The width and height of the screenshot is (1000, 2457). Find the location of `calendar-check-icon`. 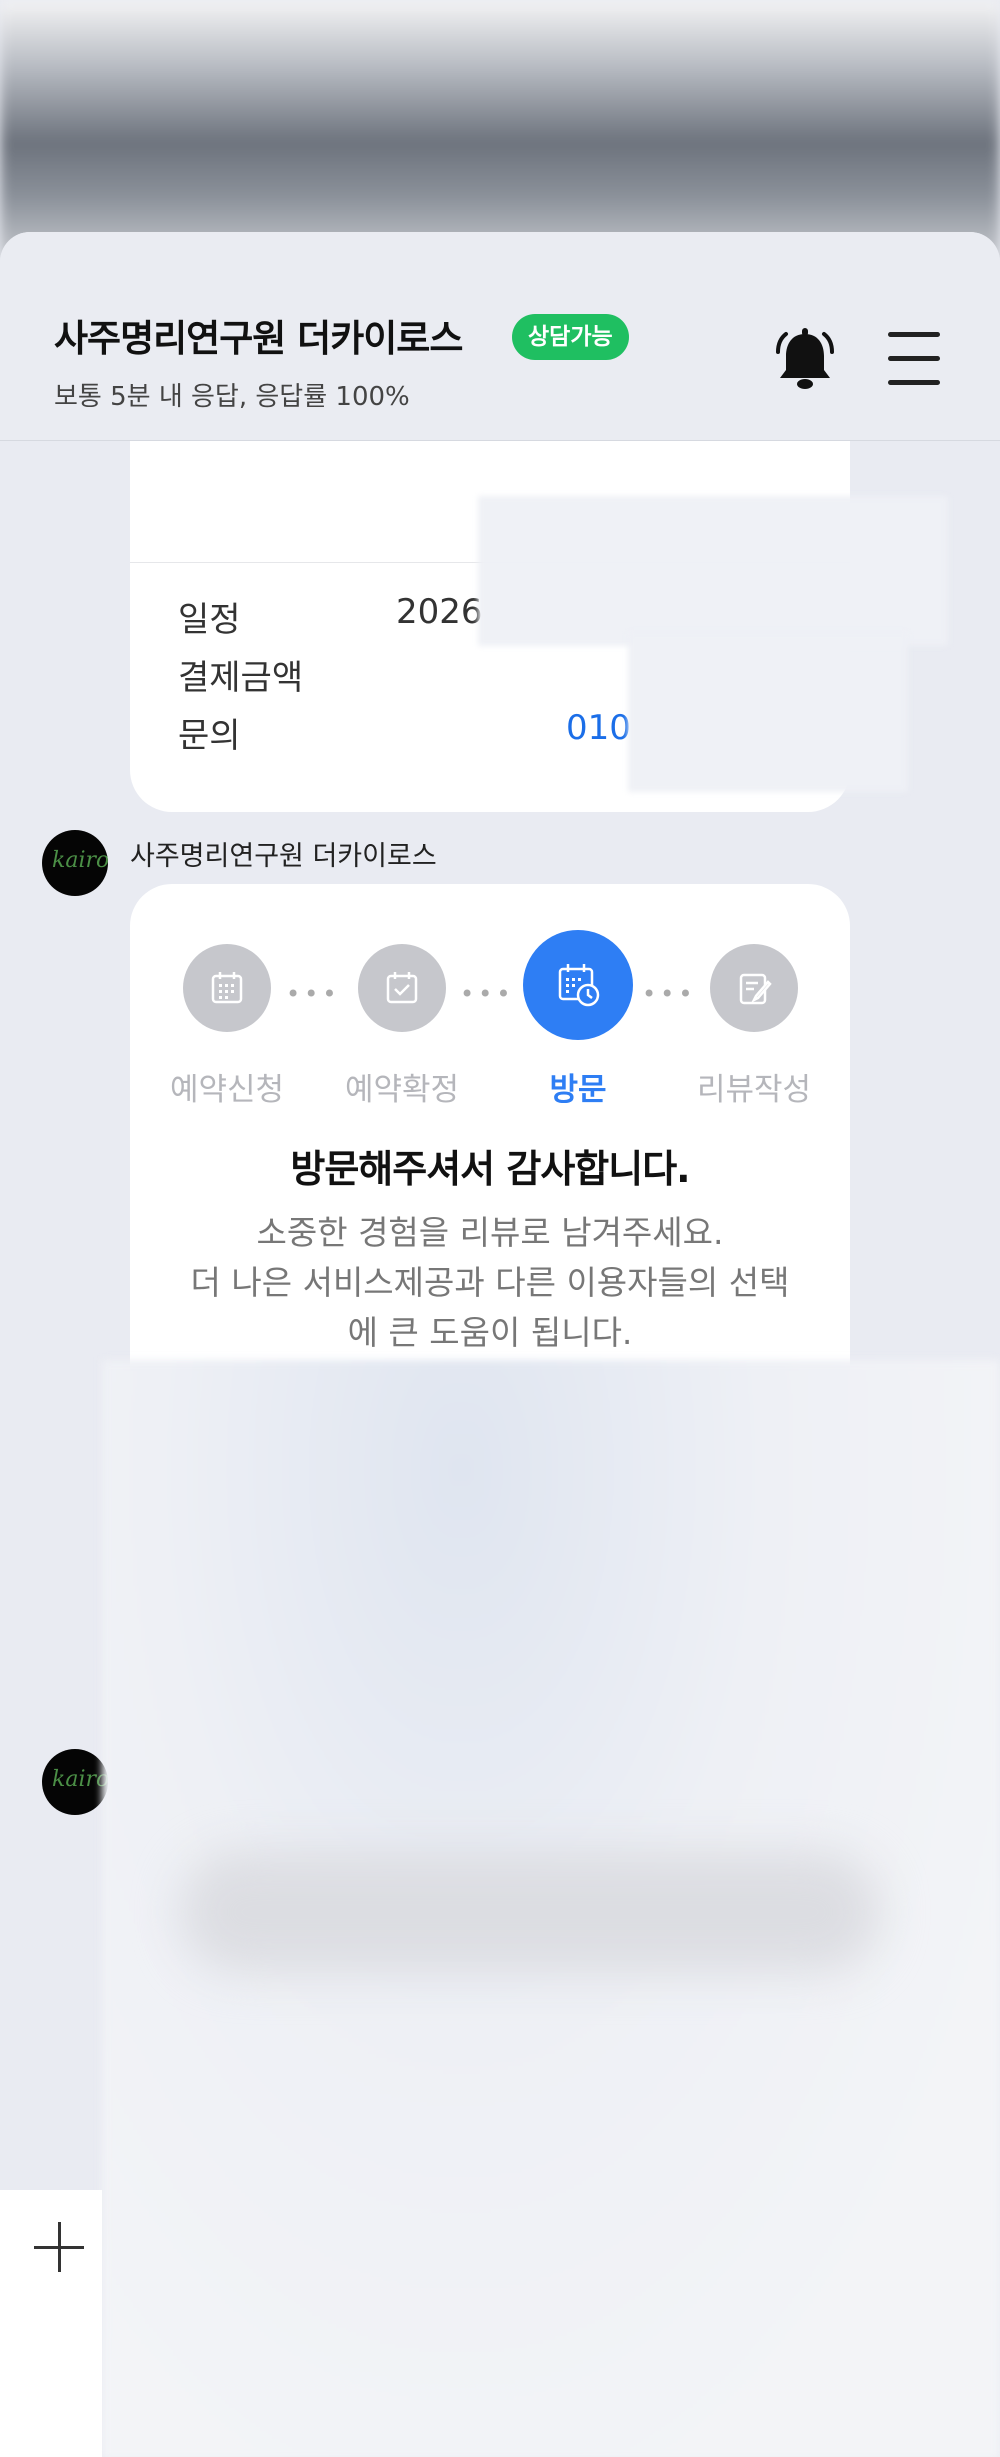

calendar-check-icon is located at coordinates (402, 988).